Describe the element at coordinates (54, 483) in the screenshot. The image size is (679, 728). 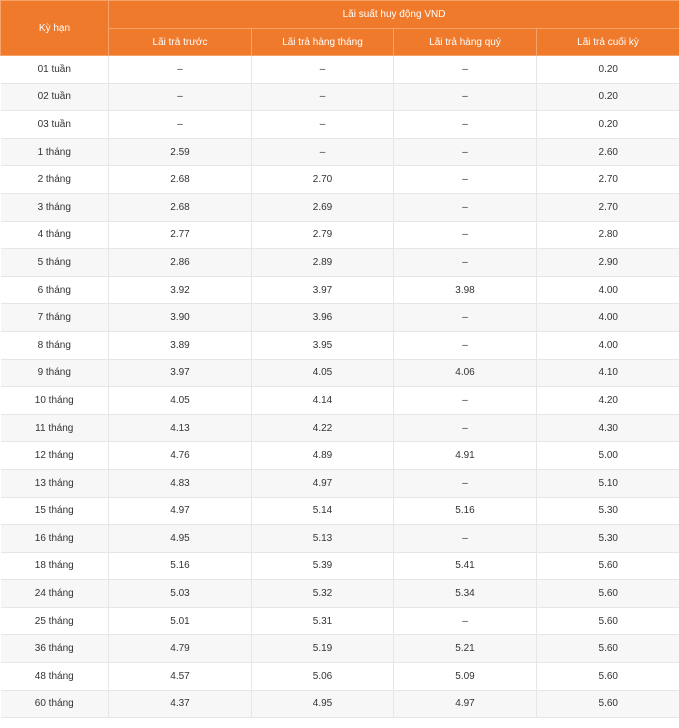
I see `term-cell: 13 tháng` at that location.